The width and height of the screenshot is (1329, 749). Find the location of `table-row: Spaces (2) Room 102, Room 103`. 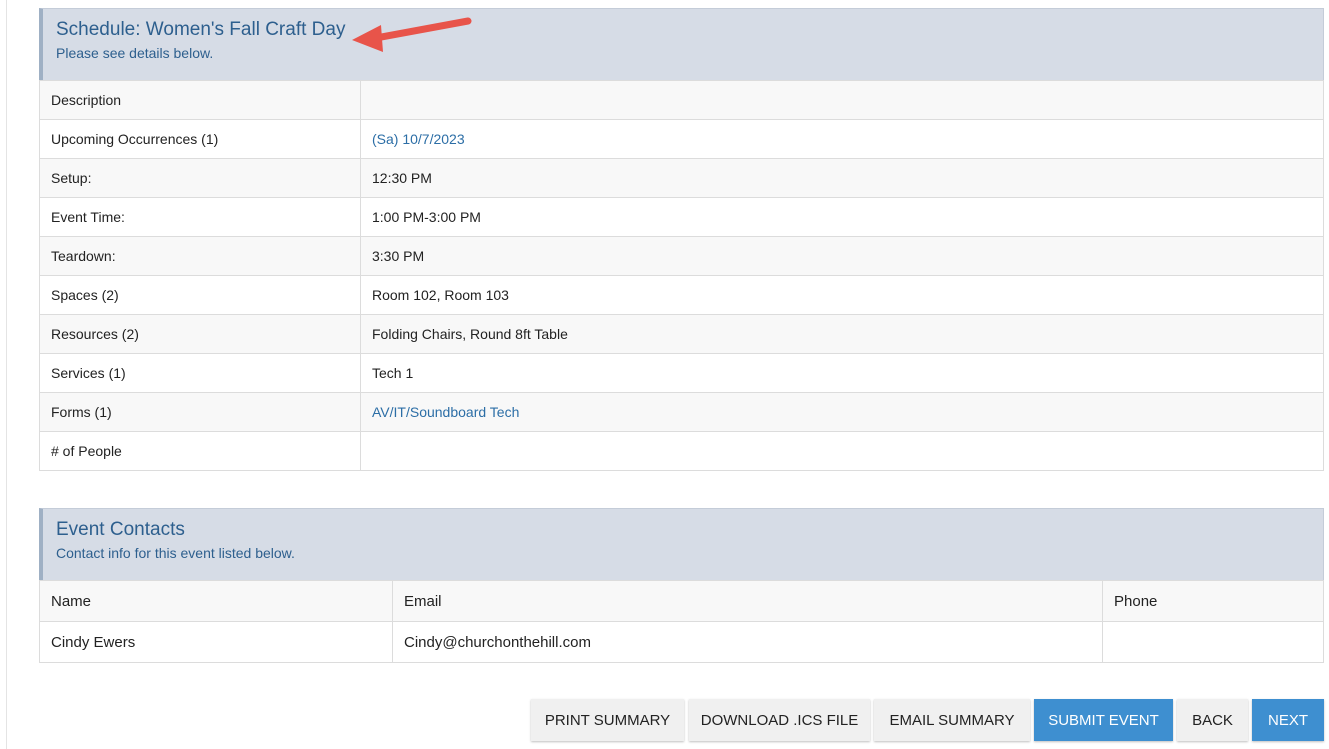

table-row: Spaces (2) Room 102, Room 103 is located at coordinates (681, 295).